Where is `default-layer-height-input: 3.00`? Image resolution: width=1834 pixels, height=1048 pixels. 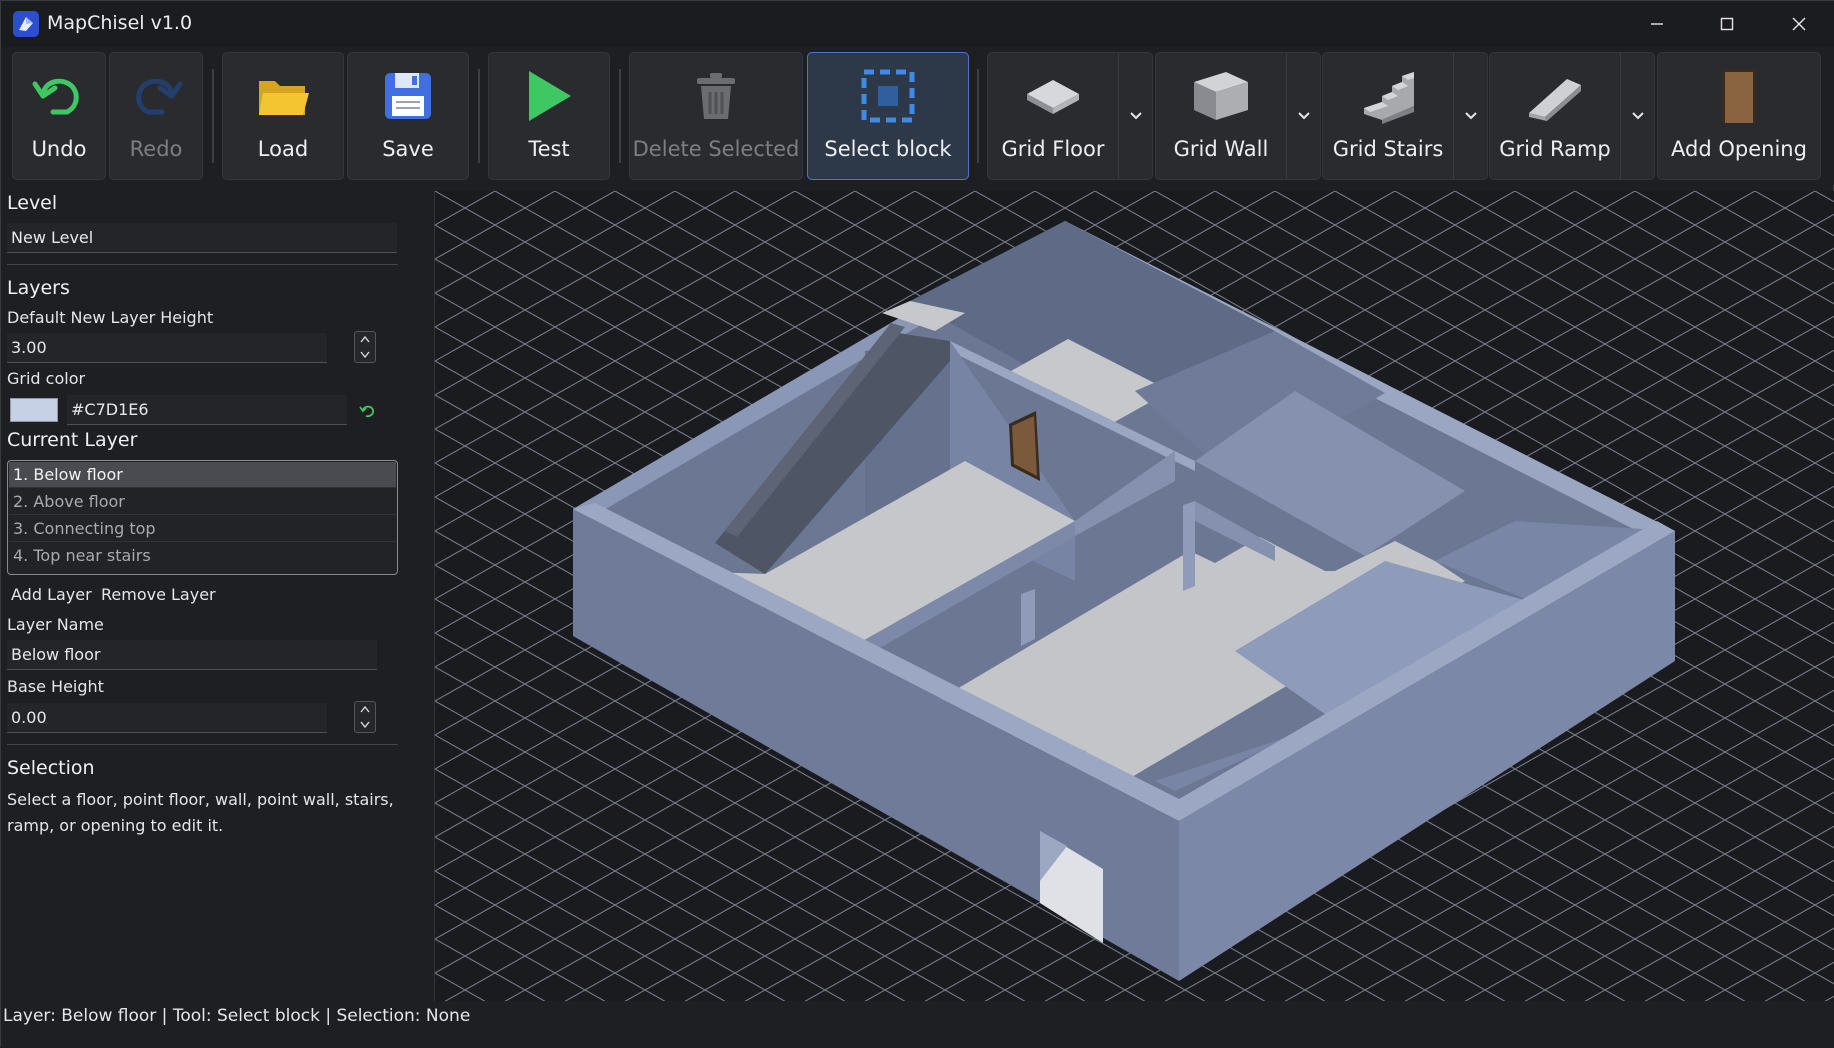 default-layer-height-input: 3.00 is located at coordinates (167, 348).